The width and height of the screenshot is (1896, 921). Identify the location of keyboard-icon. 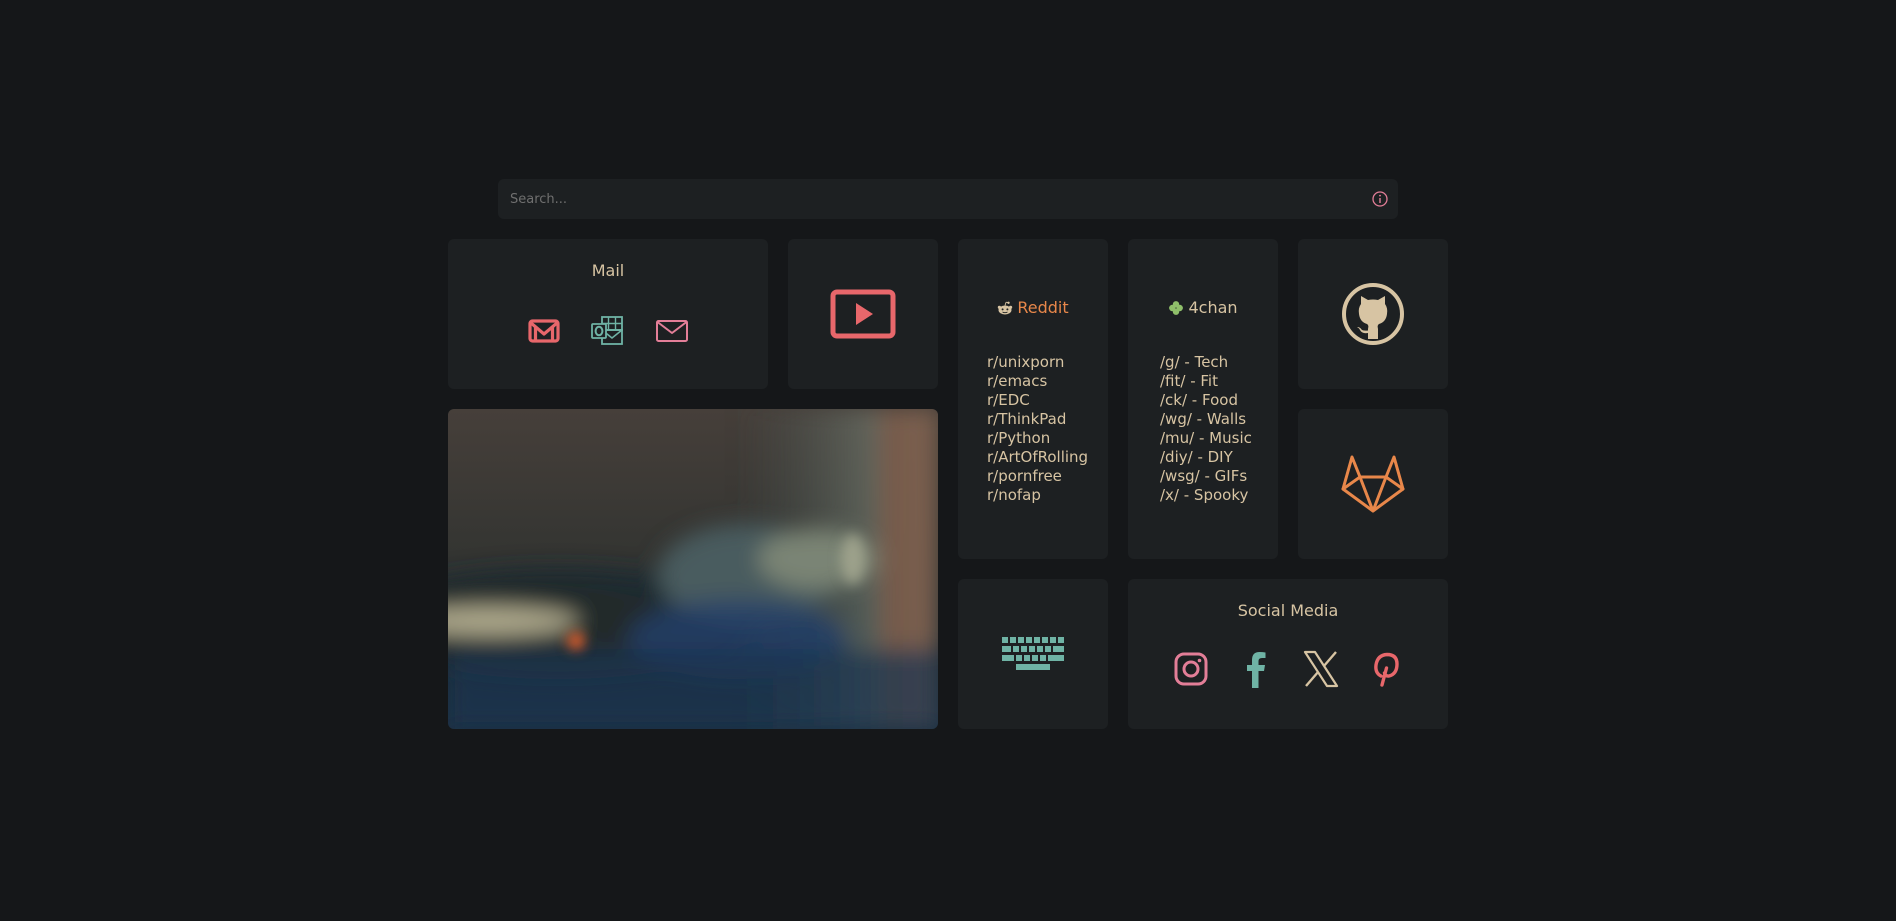
(1033, 654).